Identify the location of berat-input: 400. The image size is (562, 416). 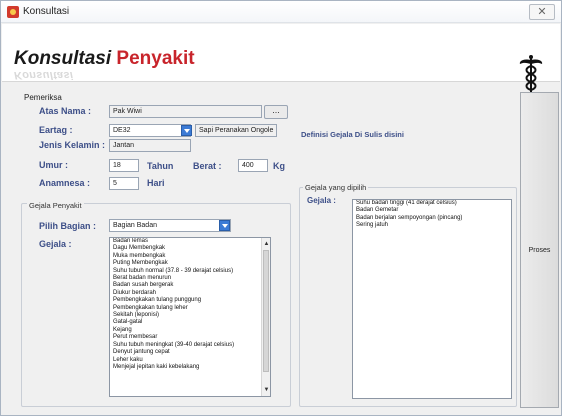
(253, 165).